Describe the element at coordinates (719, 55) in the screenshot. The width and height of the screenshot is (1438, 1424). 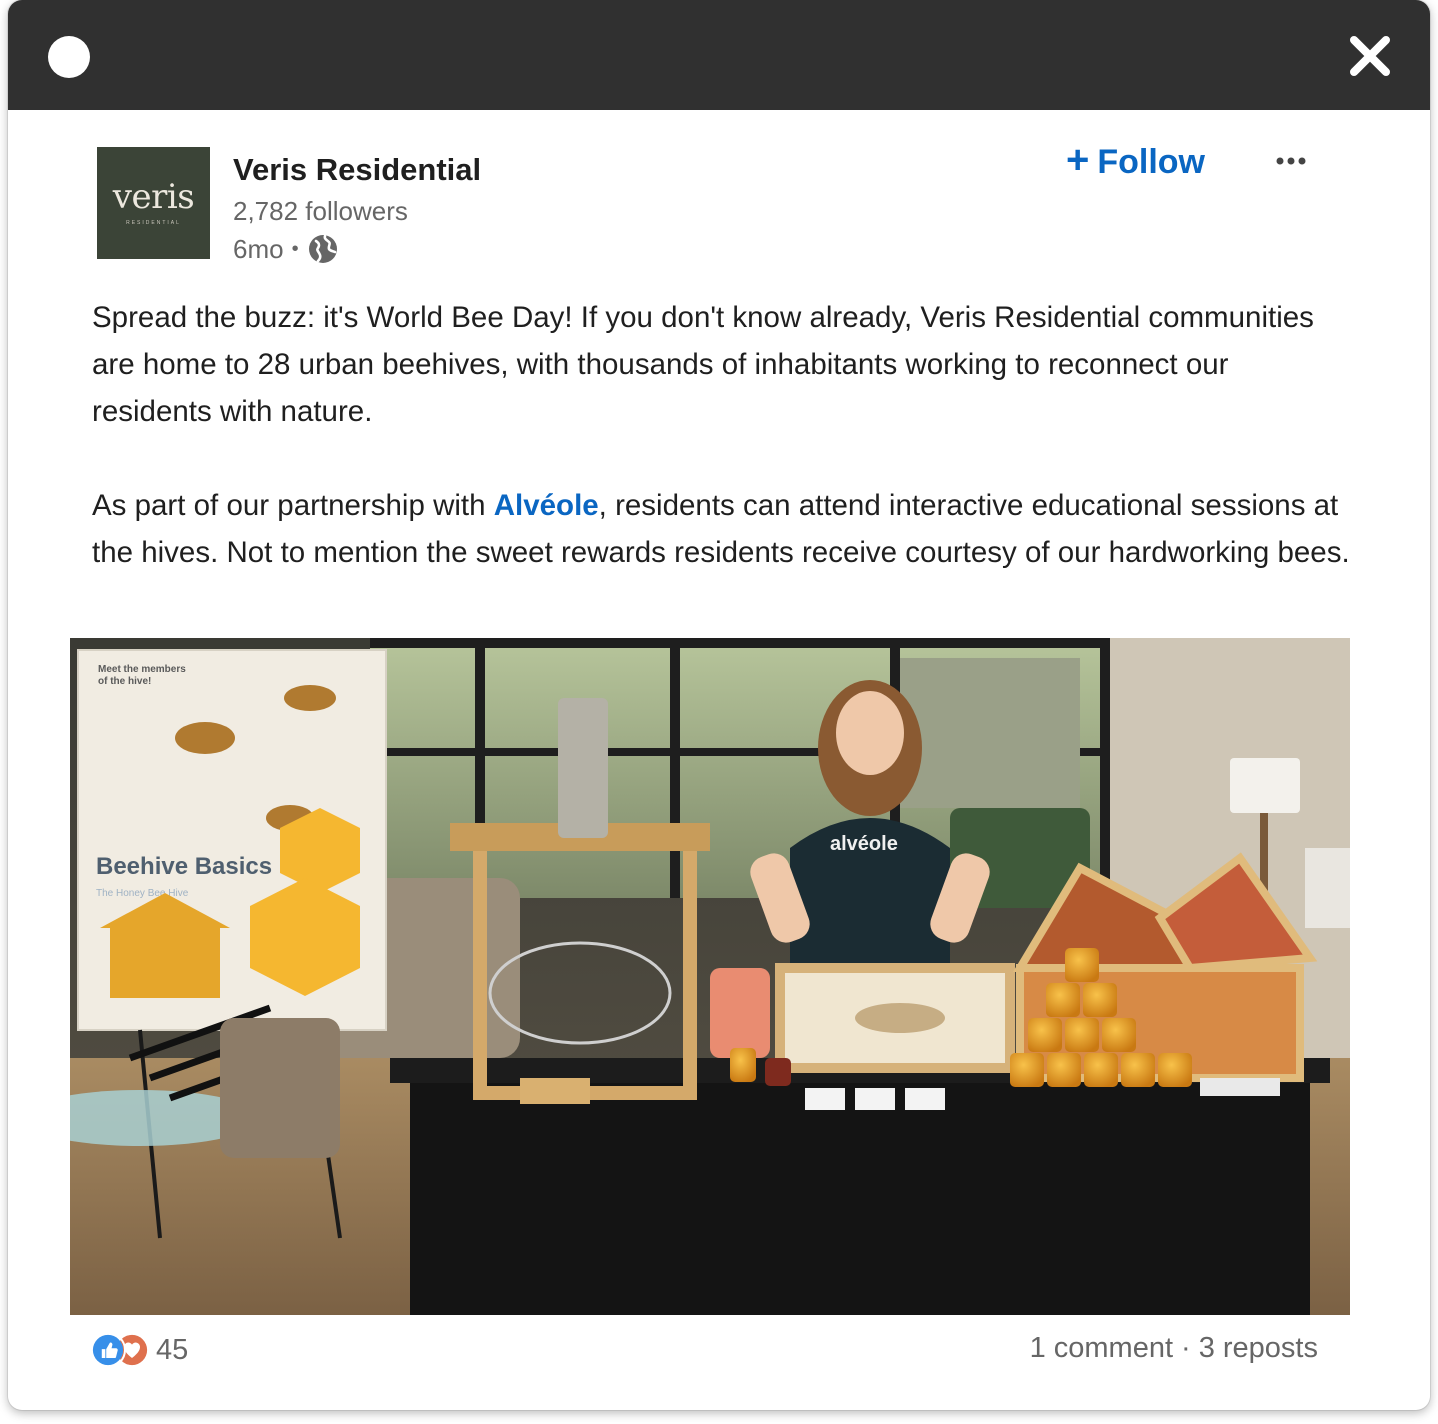
I see `window-titlebar` at that location.